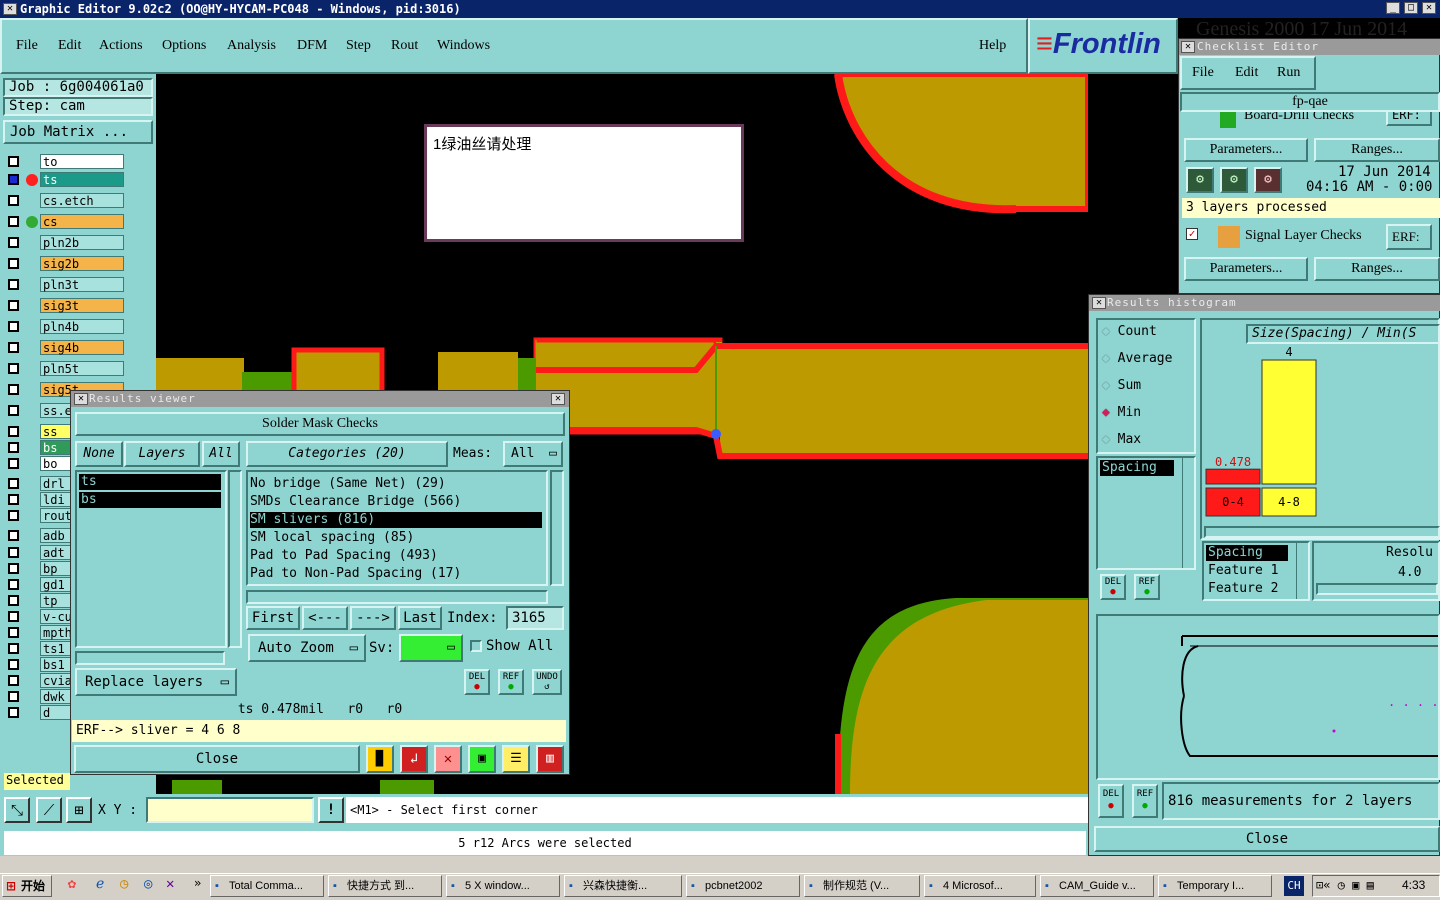 This screenshot has width=1440, height=900. Describe the element at coordinates (82, 305) in the screenshot. I see `layer-name: sig3t` at that location.